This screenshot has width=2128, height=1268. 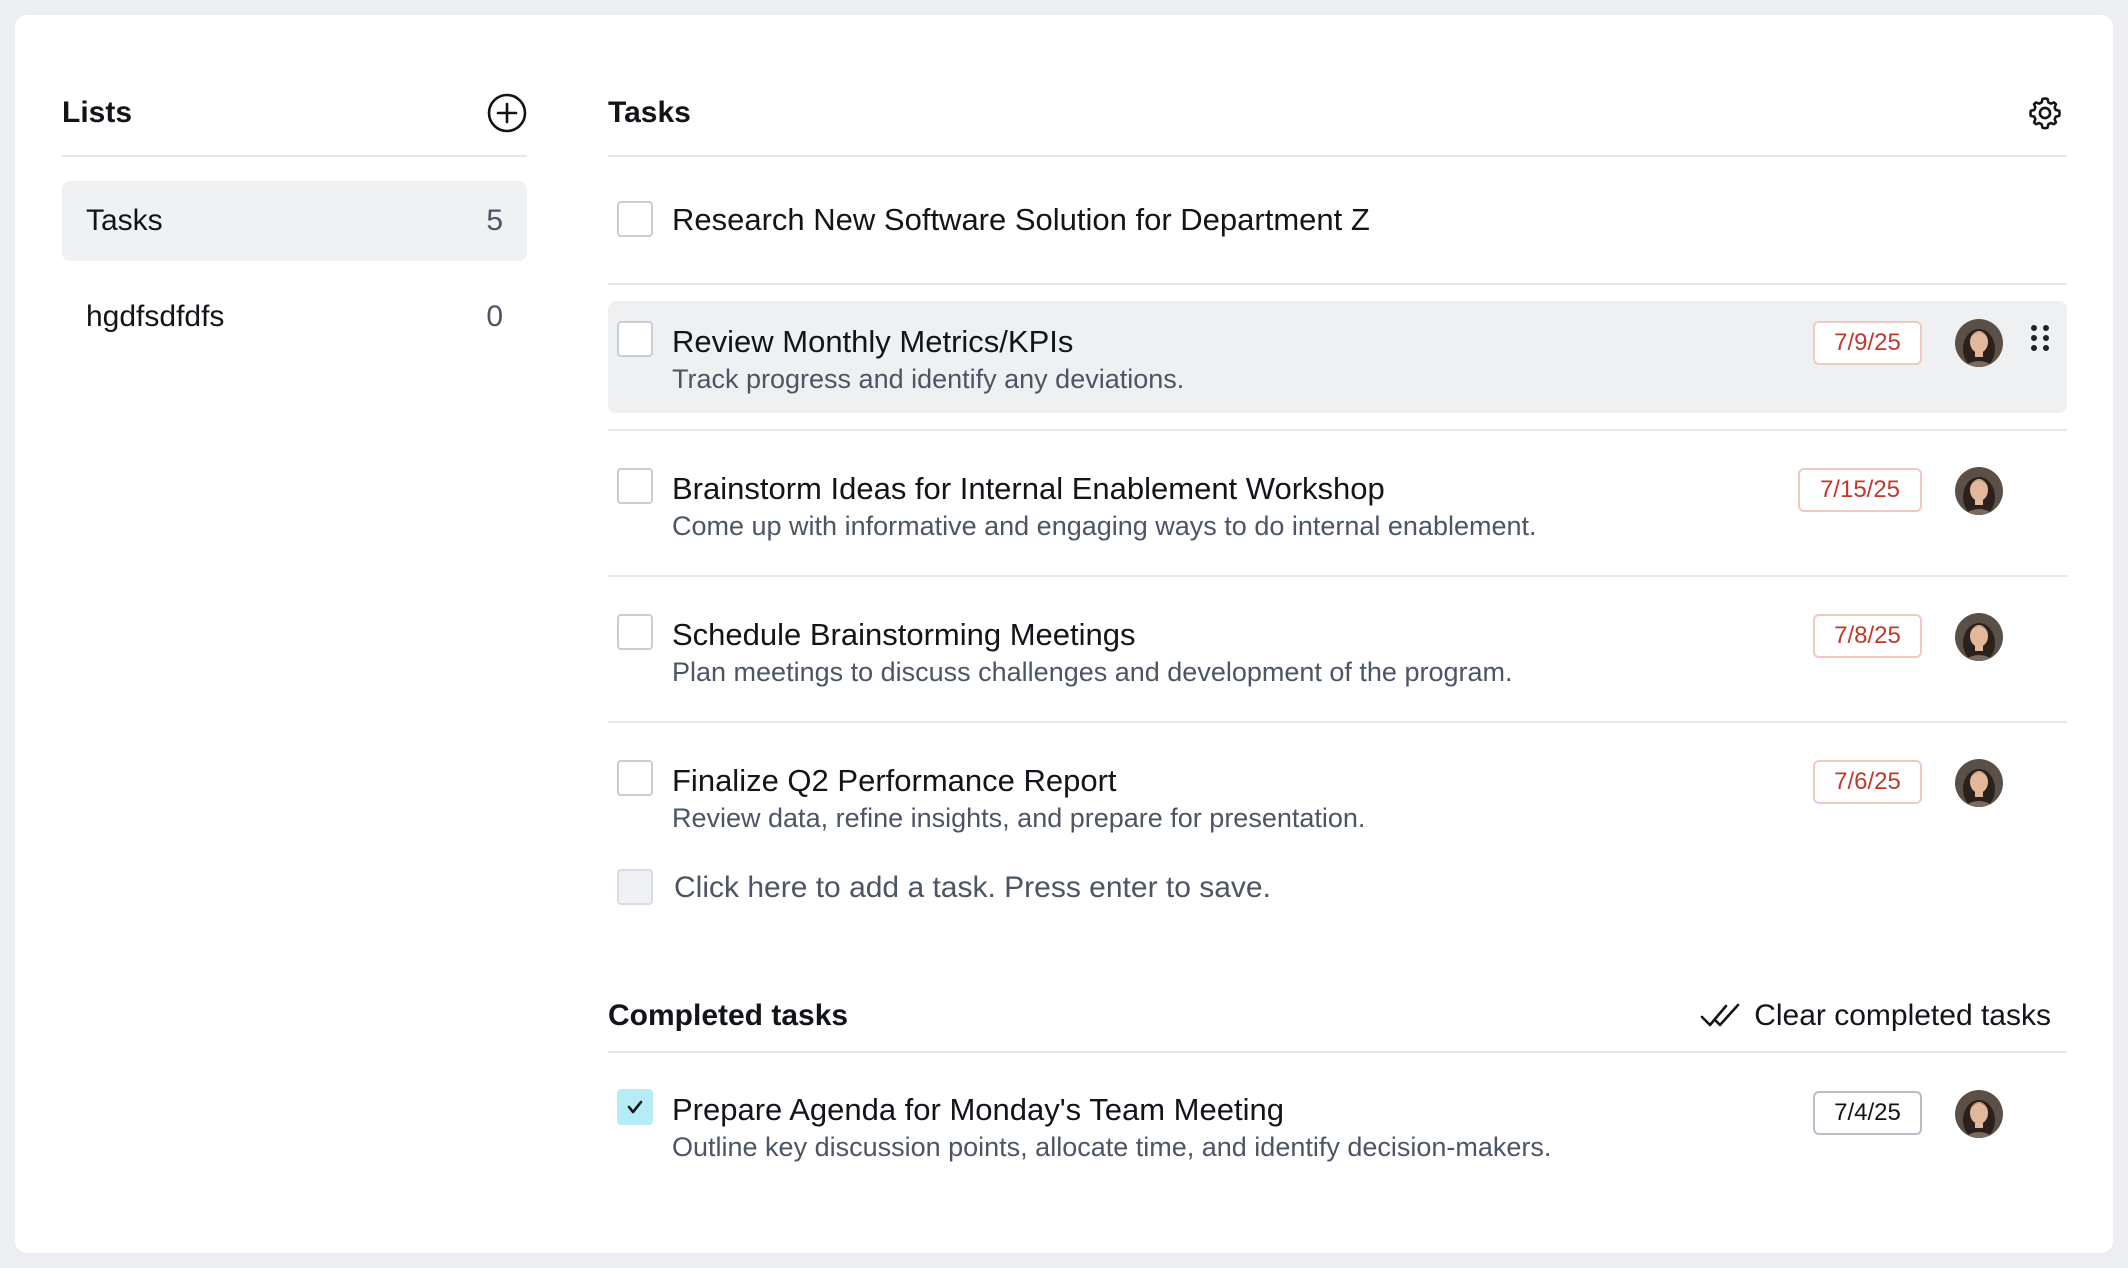 I want to click on lists-sidebar: Lists Tasks 5 hgdfsdfdfs 0, so click(x=294, y=223).